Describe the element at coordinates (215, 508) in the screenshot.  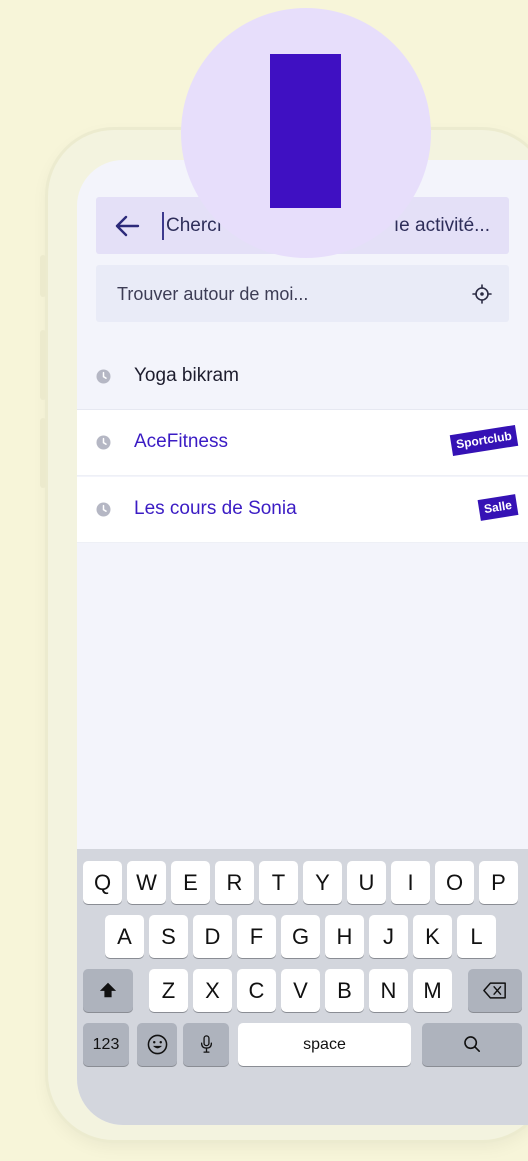
I see `result-label: Les cours de Sonia` at that location.